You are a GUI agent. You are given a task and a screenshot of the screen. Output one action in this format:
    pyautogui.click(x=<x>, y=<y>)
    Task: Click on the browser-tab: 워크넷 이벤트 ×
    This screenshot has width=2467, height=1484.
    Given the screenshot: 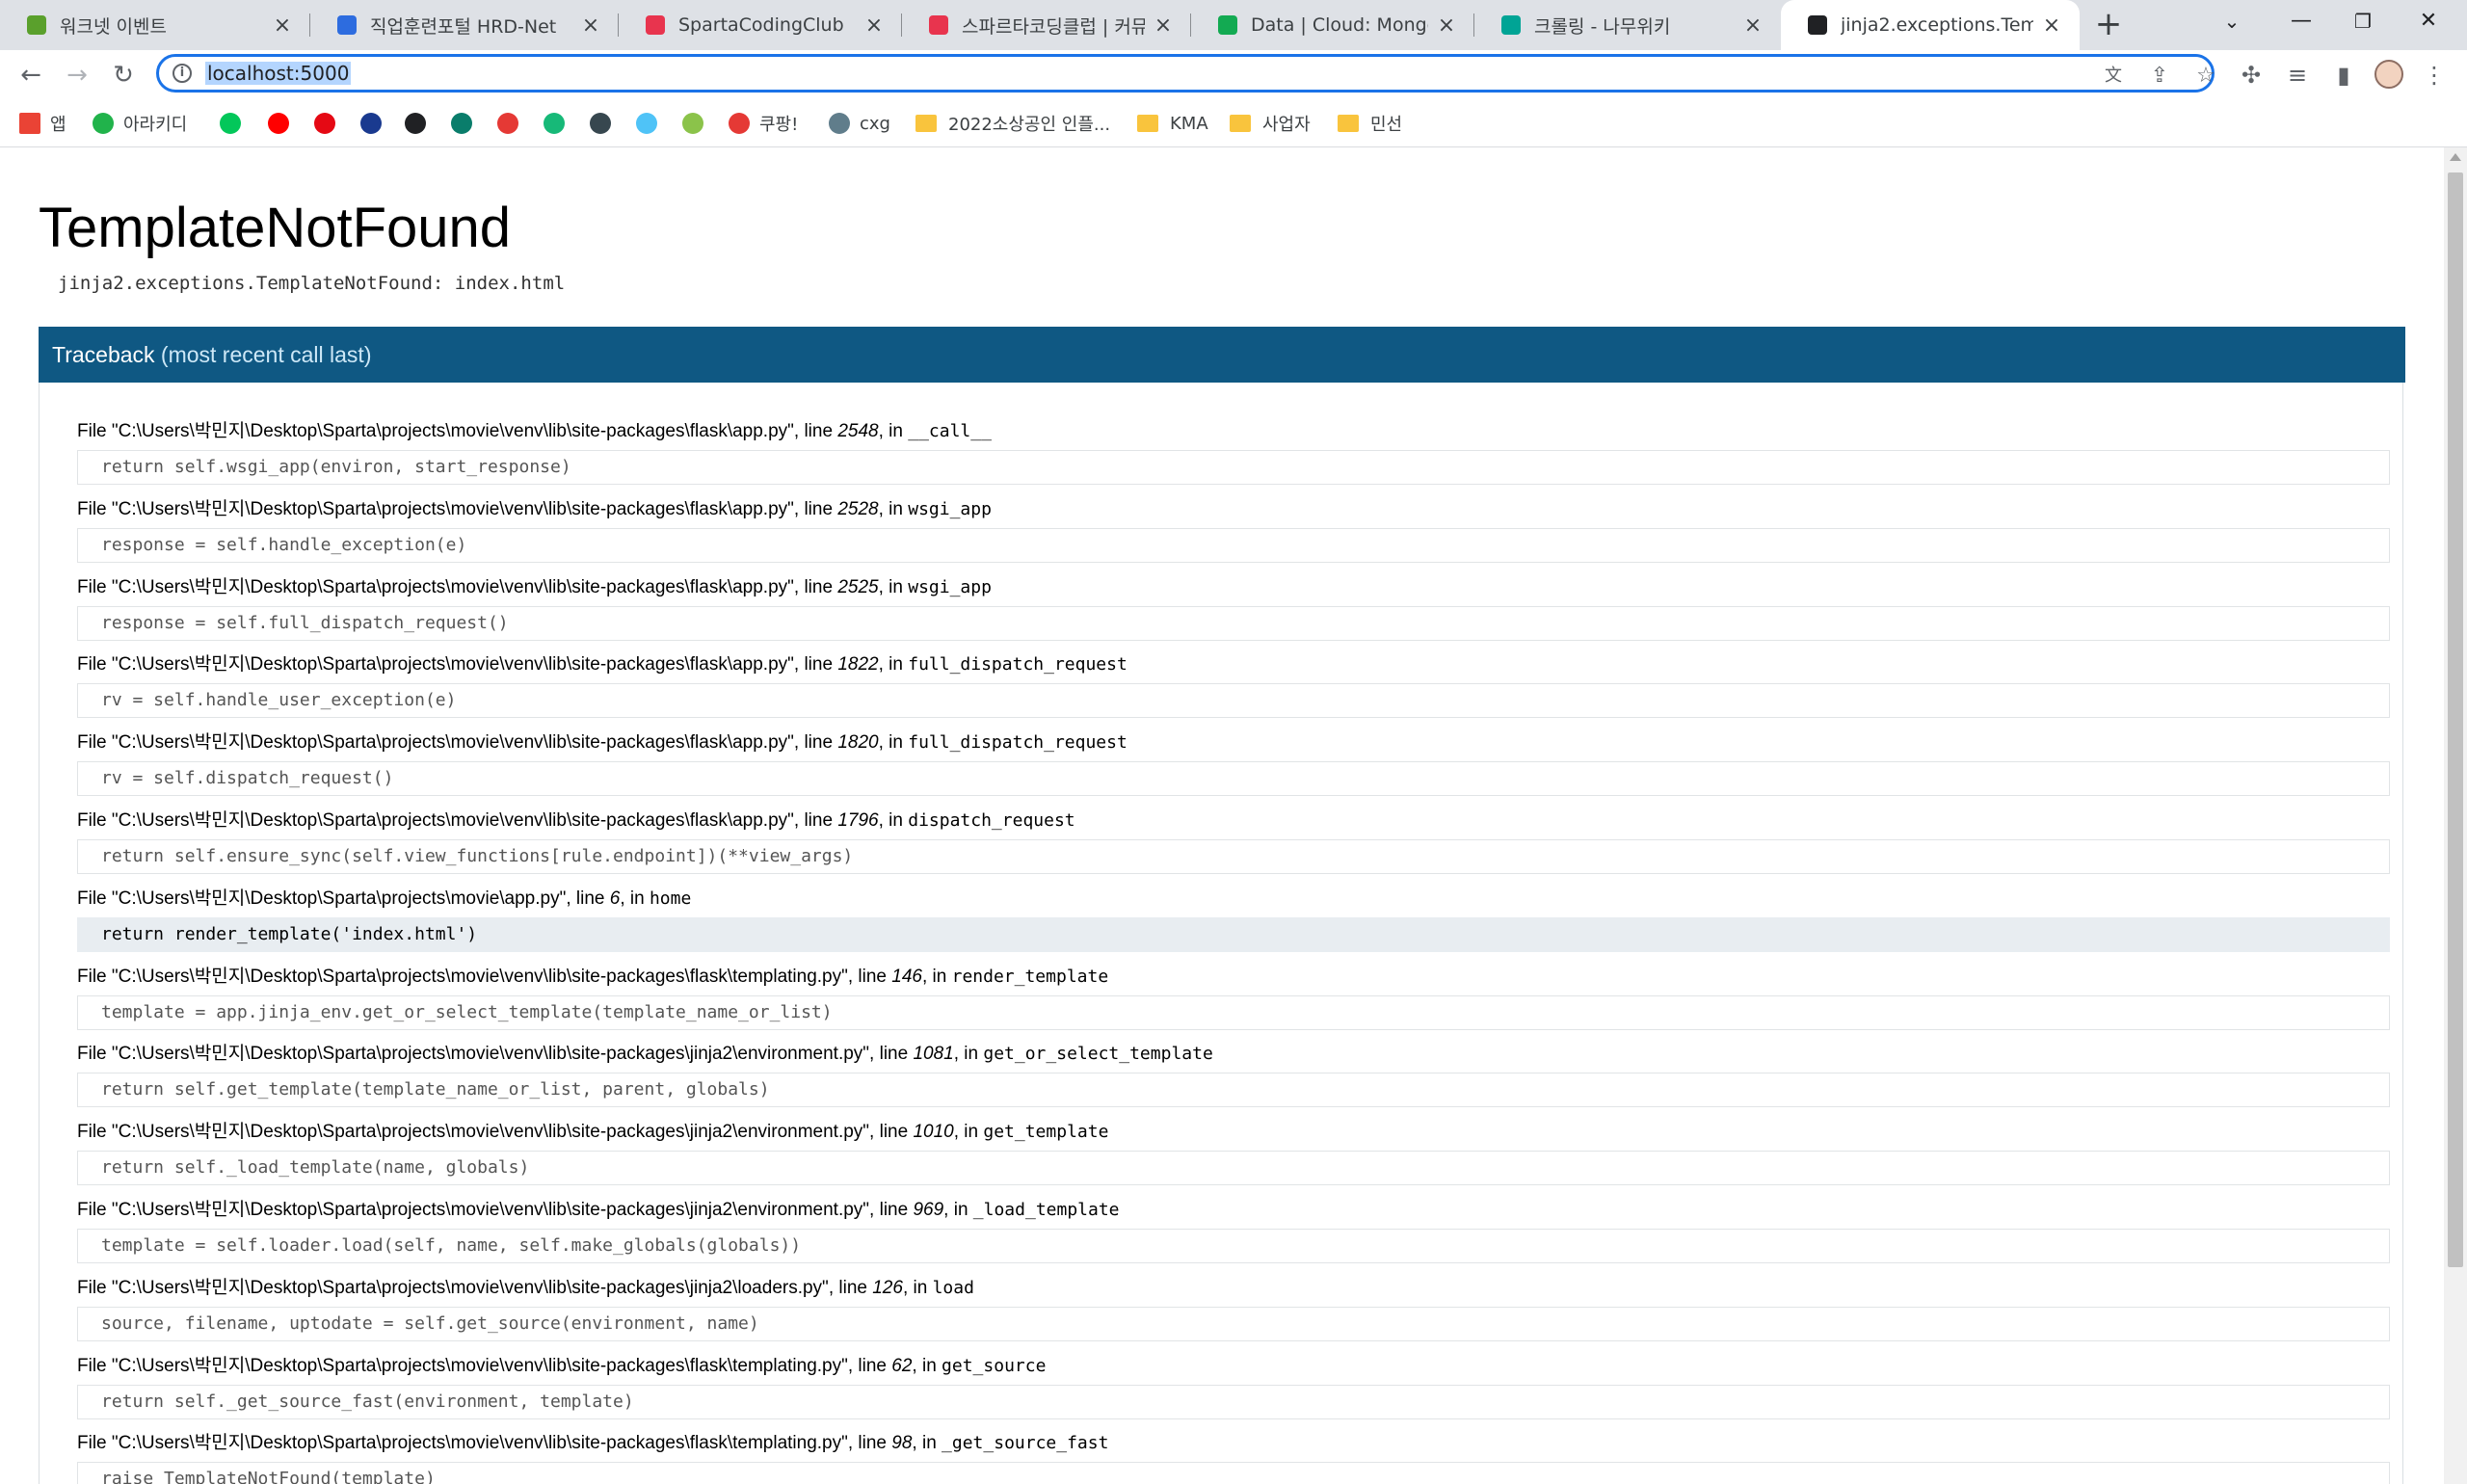 What is the action you would take?
    pyautogui.click(x=155, y=25)
    